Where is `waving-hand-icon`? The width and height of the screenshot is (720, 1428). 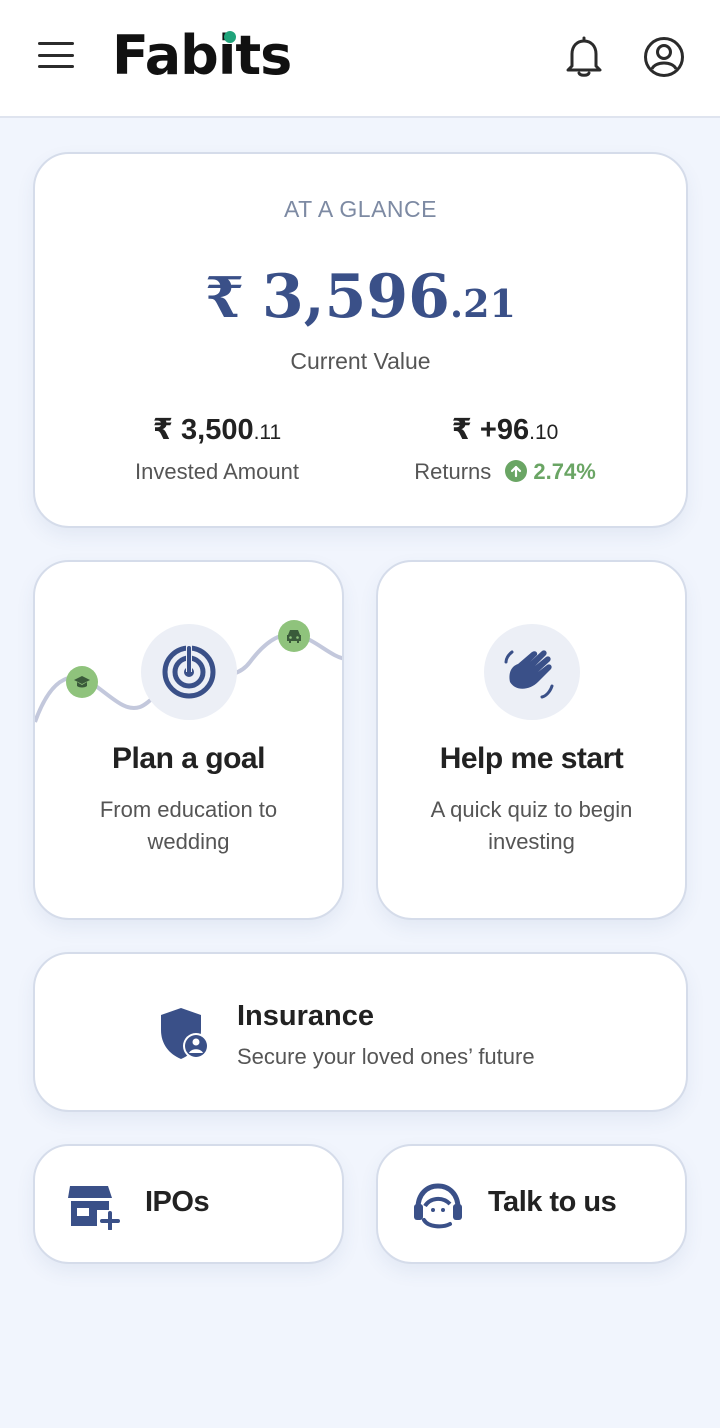 waving-hand-icon is located at coordinates (529, 674).